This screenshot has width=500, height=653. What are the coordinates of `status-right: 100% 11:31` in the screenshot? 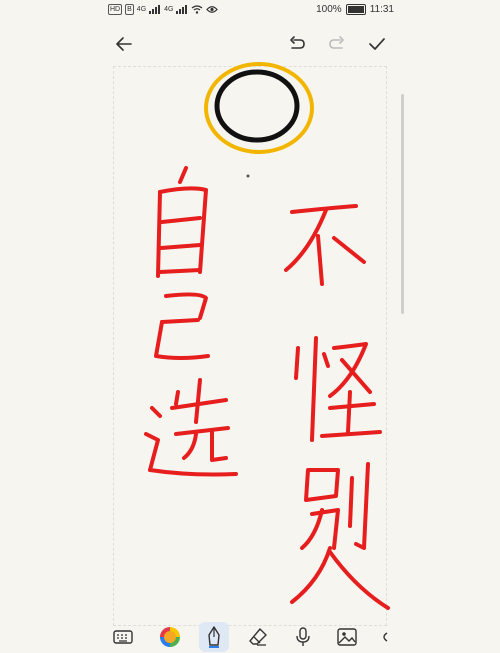 It's located at (355, 9).